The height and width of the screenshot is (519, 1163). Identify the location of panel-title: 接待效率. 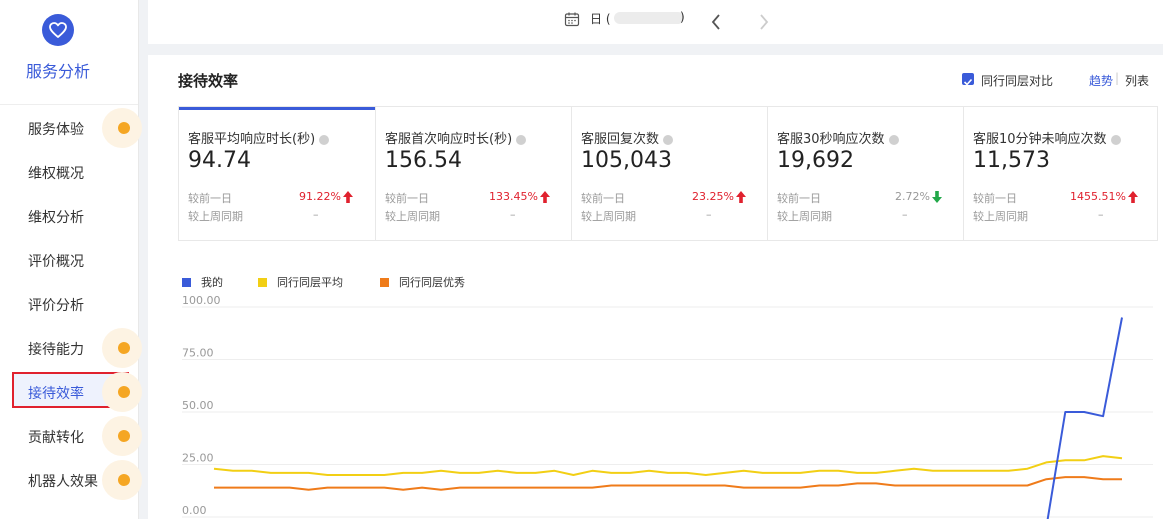
(208, 81).